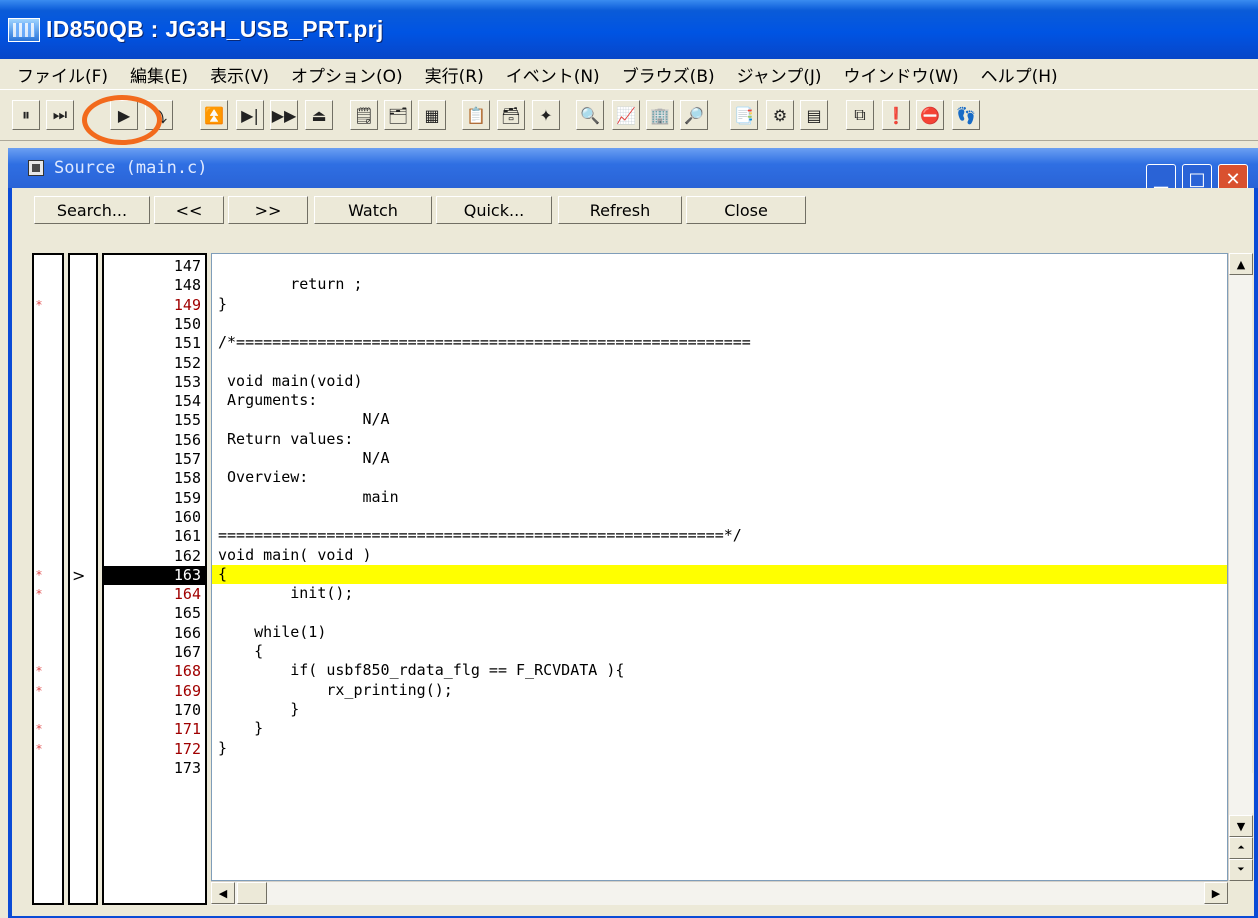  Describe the element at coordinates (719, 381) in the screenshot. I see `code-line: void main(void)` at that location.